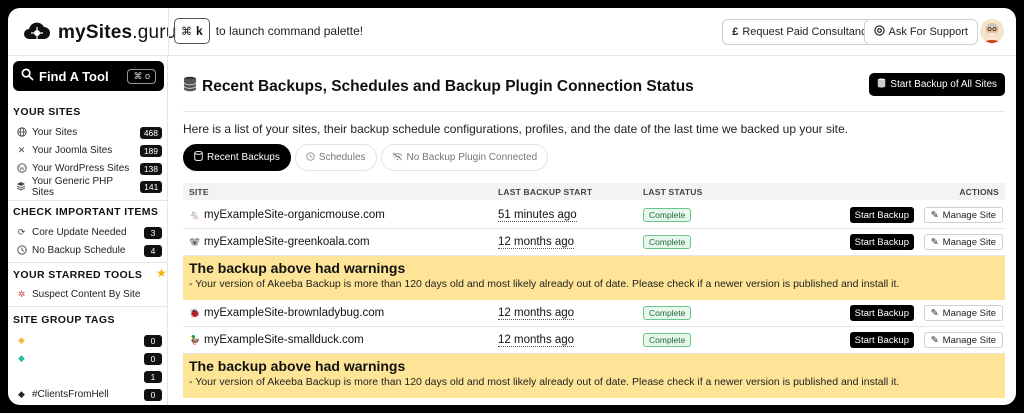  What do you see at coordinates (979, 192) in the screenshot?
I see `column-header-actions: ACTIONS` at bounding box center [979, 192].